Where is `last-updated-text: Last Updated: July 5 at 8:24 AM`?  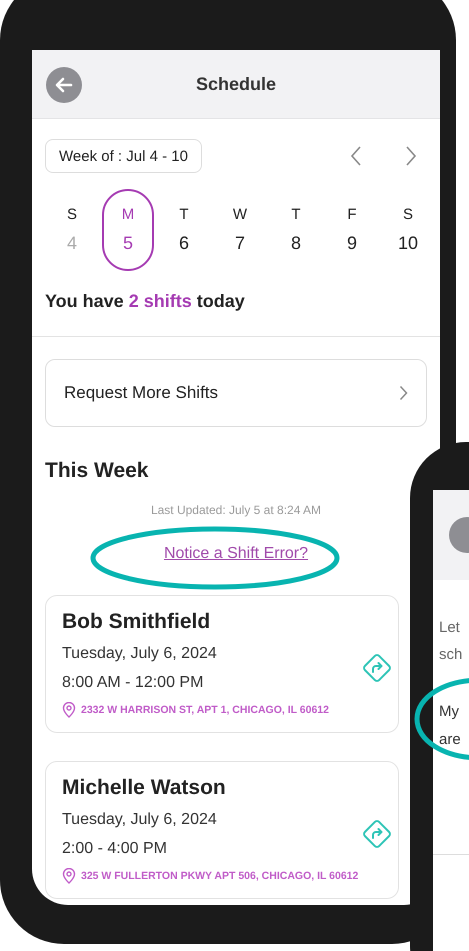 last-updated-text: Last Updated: July 5 at 8:24 AM is located at coordinates (236, 510).